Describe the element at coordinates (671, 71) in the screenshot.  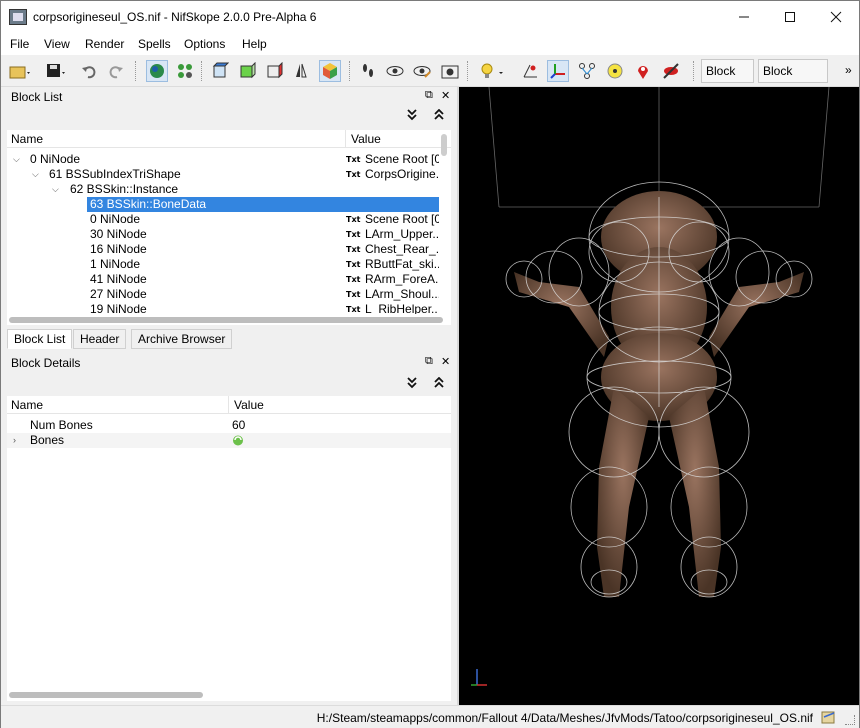
I see `hide-markers-button` at that location.